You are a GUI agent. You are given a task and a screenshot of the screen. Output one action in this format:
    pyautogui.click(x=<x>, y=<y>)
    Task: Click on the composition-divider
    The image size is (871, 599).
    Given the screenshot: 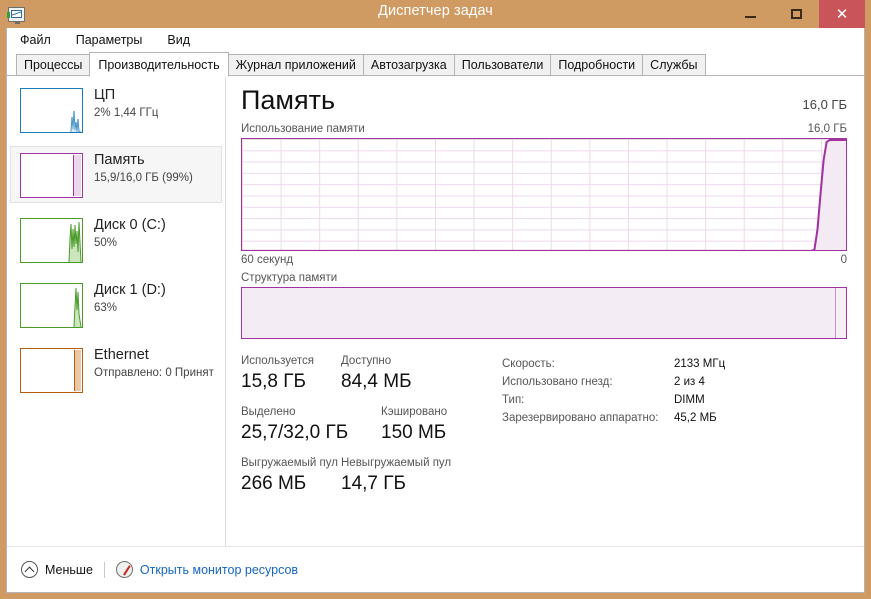 What is the action you would take?
    pyautogui.click(x=836, y=313)
    